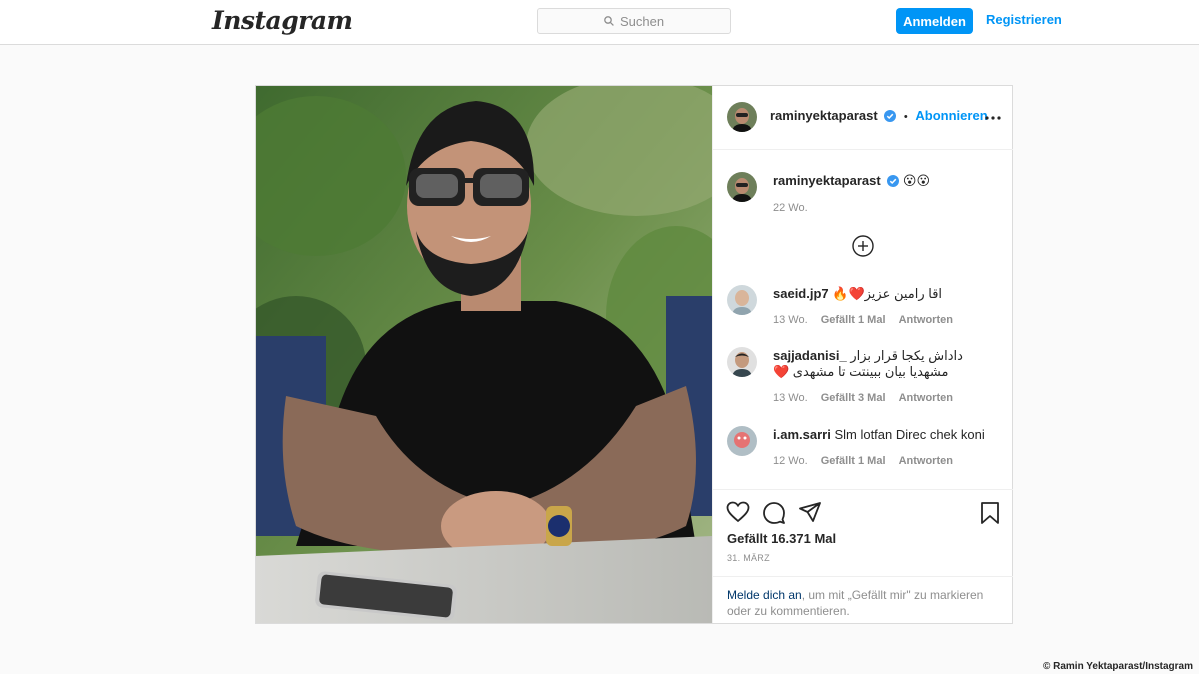 The height and width of the screenshot is (674, 1199). I want to click on login-link: Melde dich an, so click(764, 595).